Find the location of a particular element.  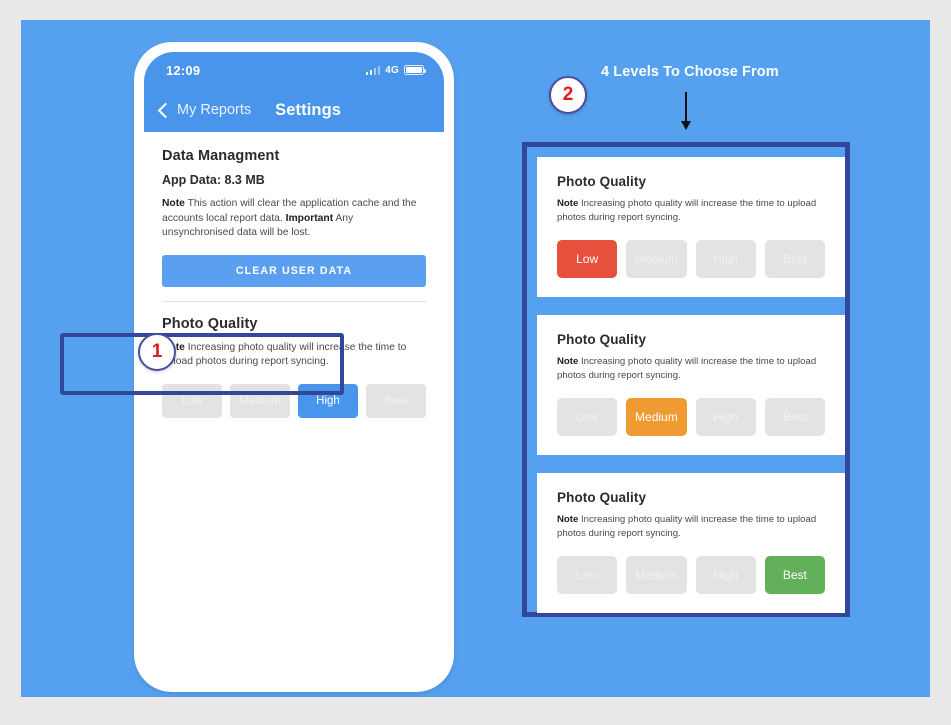

back-button: My Reports is located at coordinates (204, 110).